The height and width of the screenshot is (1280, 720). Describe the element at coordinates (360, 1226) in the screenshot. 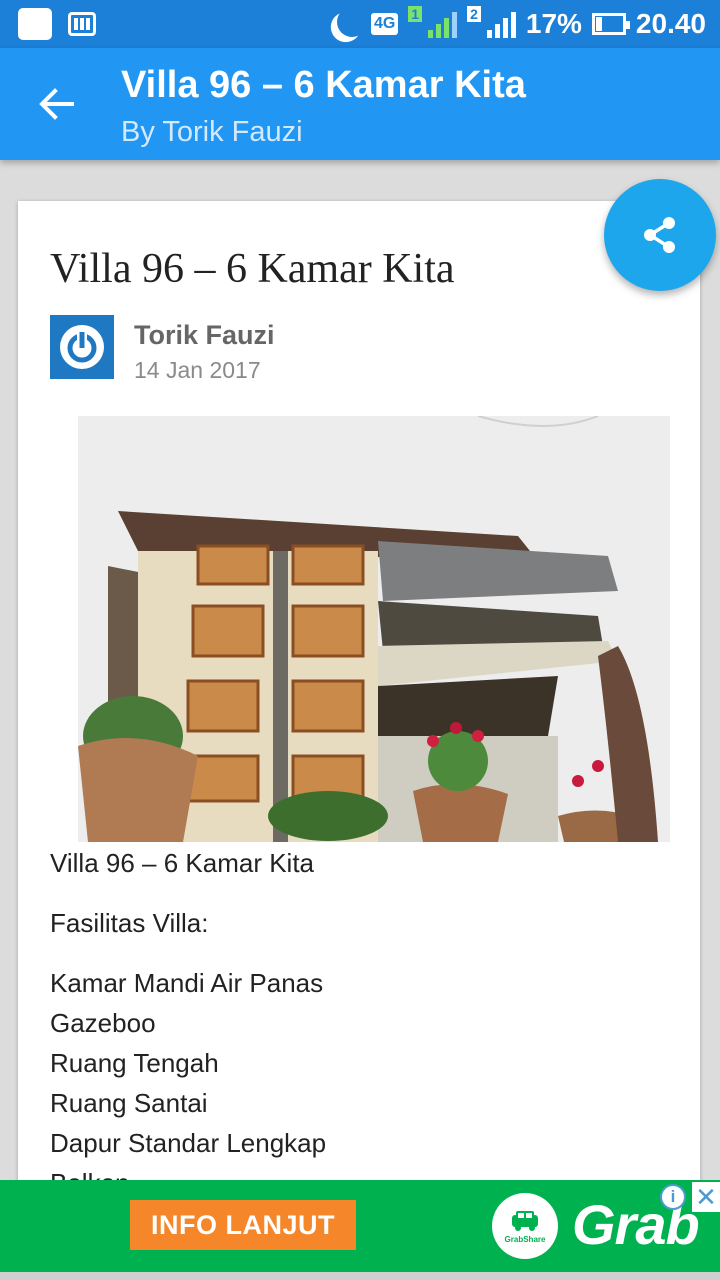

I see `ad-banner: INFO LANJUT GrabShare Grab` at that location.